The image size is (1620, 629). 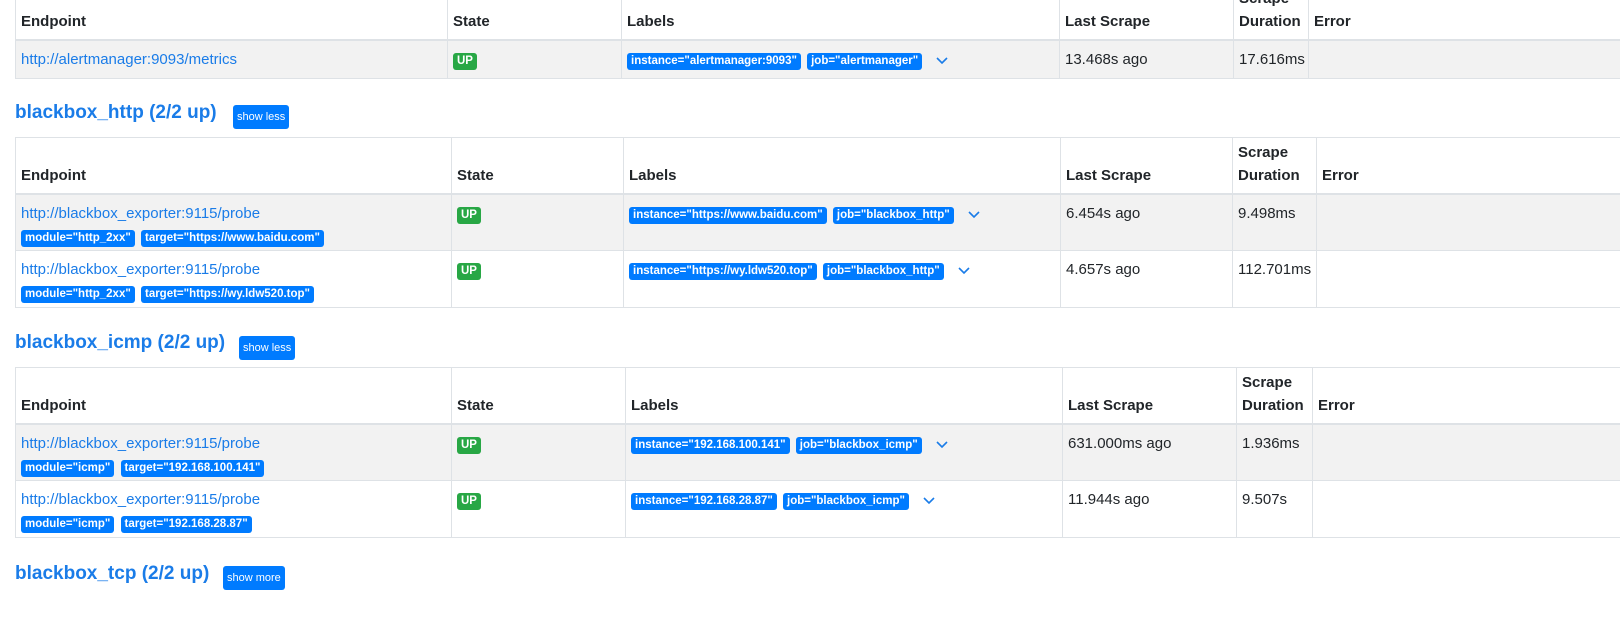 I want to click on label-badge: instance="alertmanager:9093", so click(x=714, y=61).